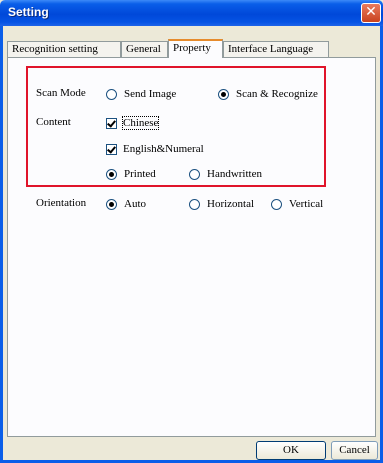 Image resolution: width=383 pixels, height=463 pixels. I want to click on orientation-label: Orientation, so click(61, 203).